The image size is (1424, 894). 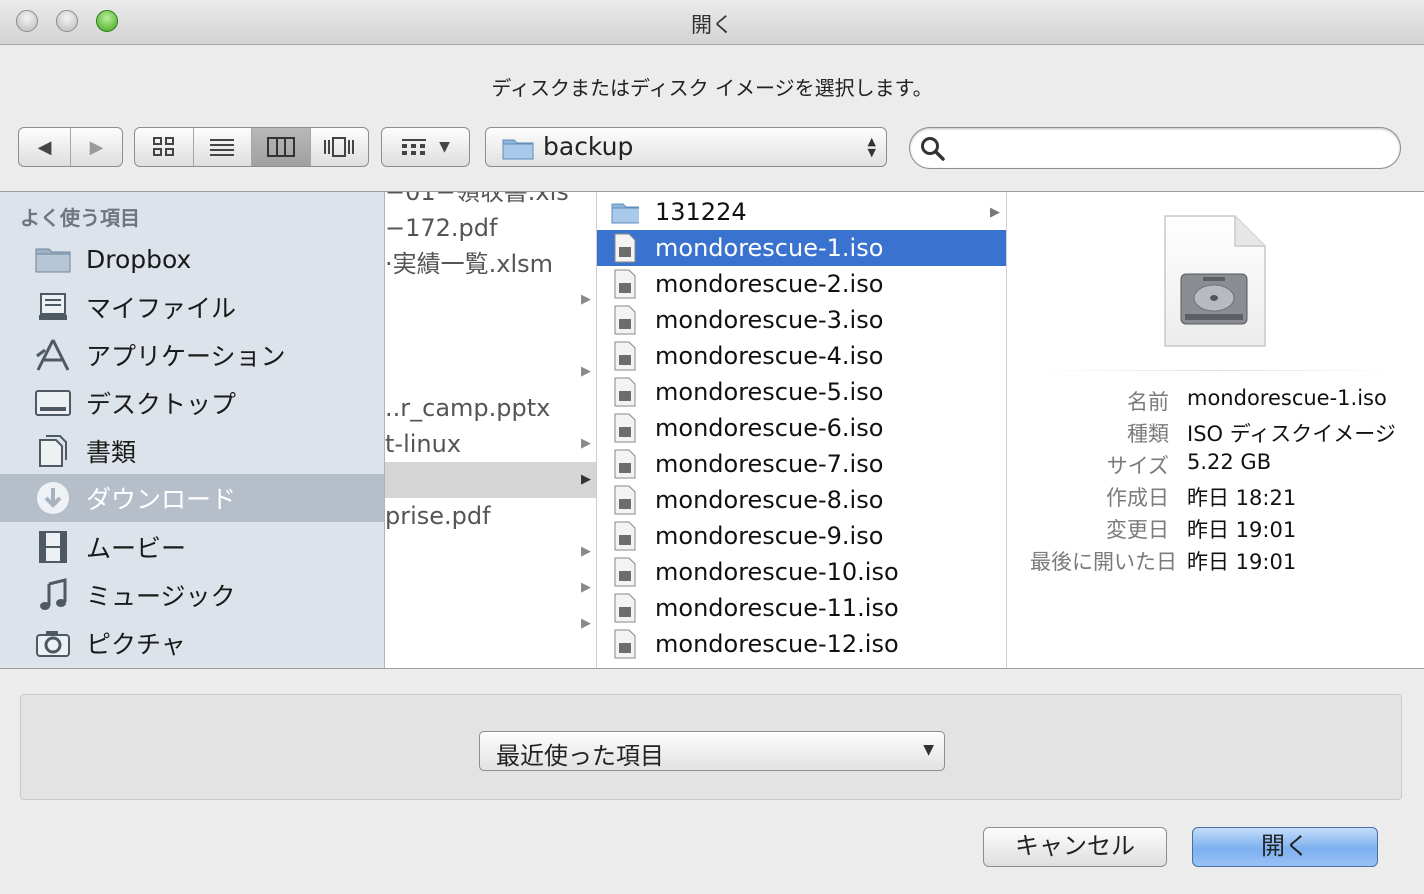 What do you see at coordinates (801, 392) in the screenshot?
I see `list-item-iso: mondorescue-5.iso` at bounding box center [801, 392].